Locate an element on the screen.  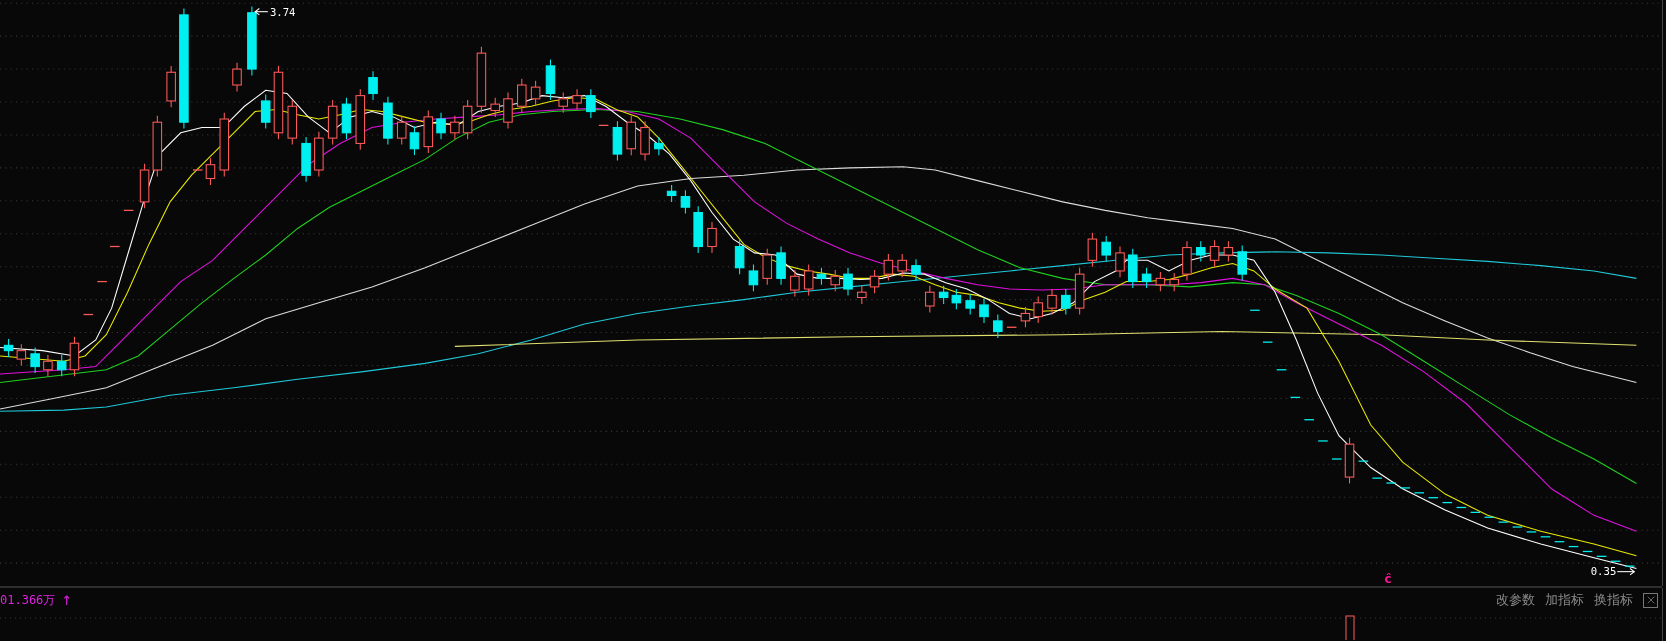
volume-bar is located at coordinates (1350, 627).